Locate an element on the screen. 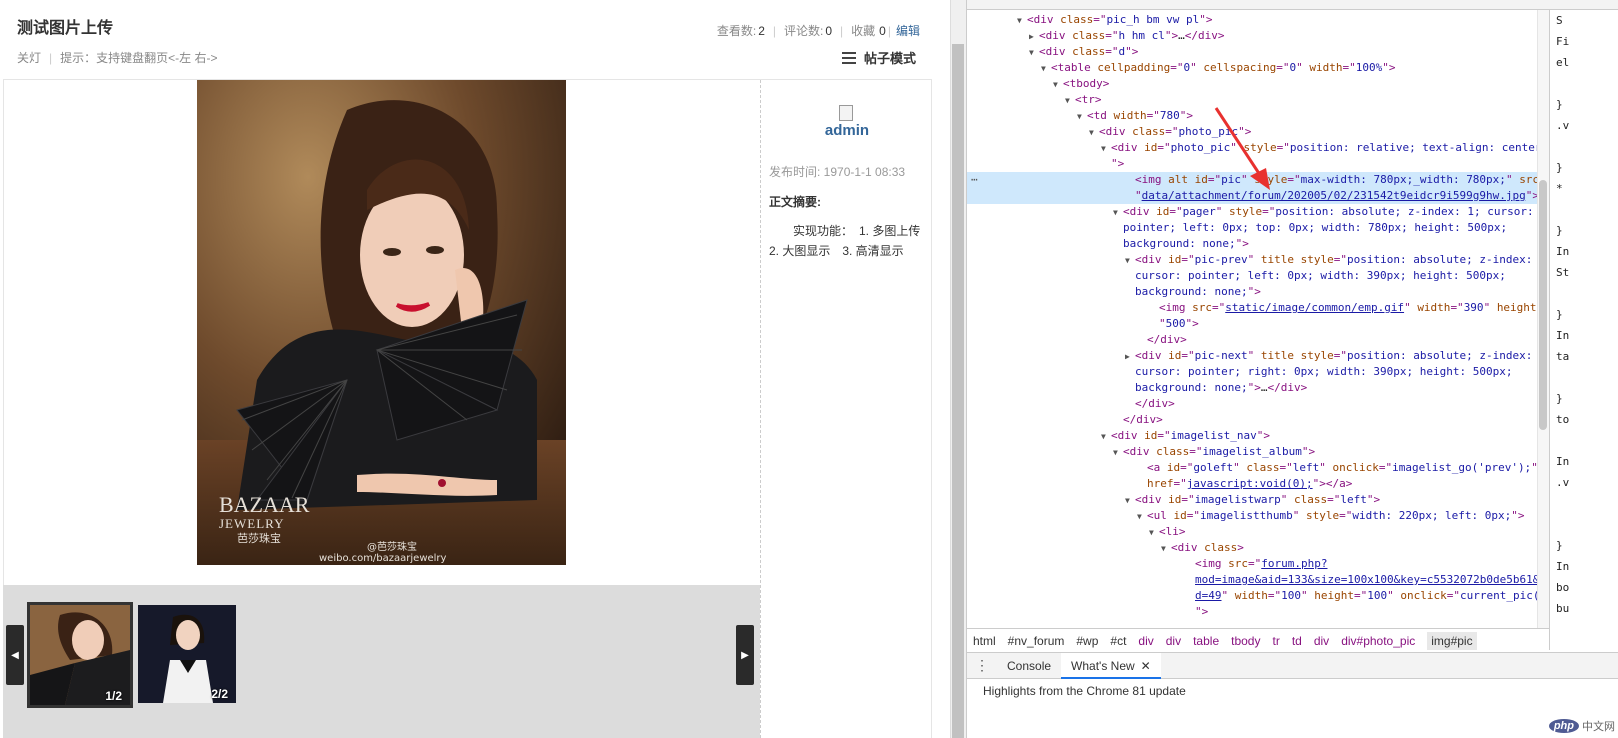  breadcrumb-item: img#pic is located at coordinates (1452, 640).